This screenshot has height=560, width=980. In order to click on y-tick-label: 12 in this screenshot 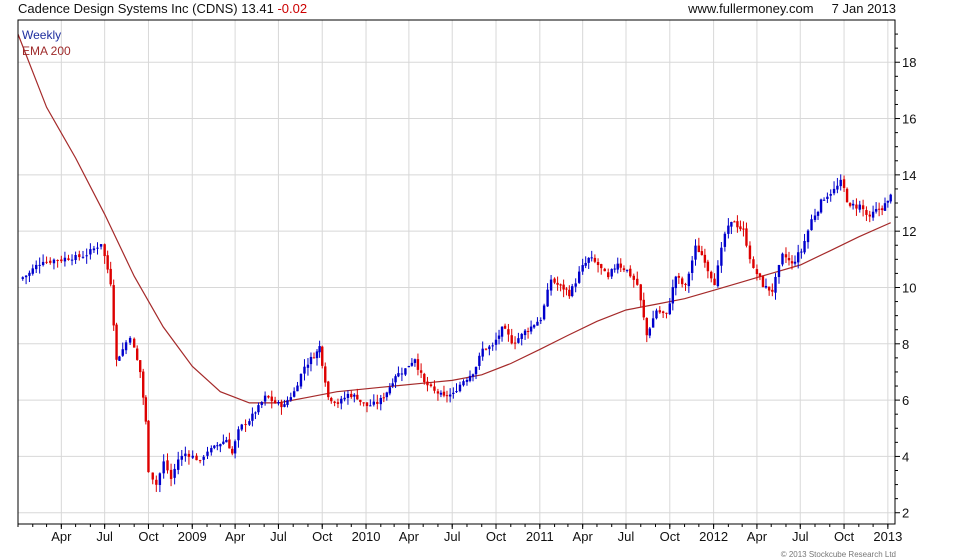, I will do `click(909, 231)`.